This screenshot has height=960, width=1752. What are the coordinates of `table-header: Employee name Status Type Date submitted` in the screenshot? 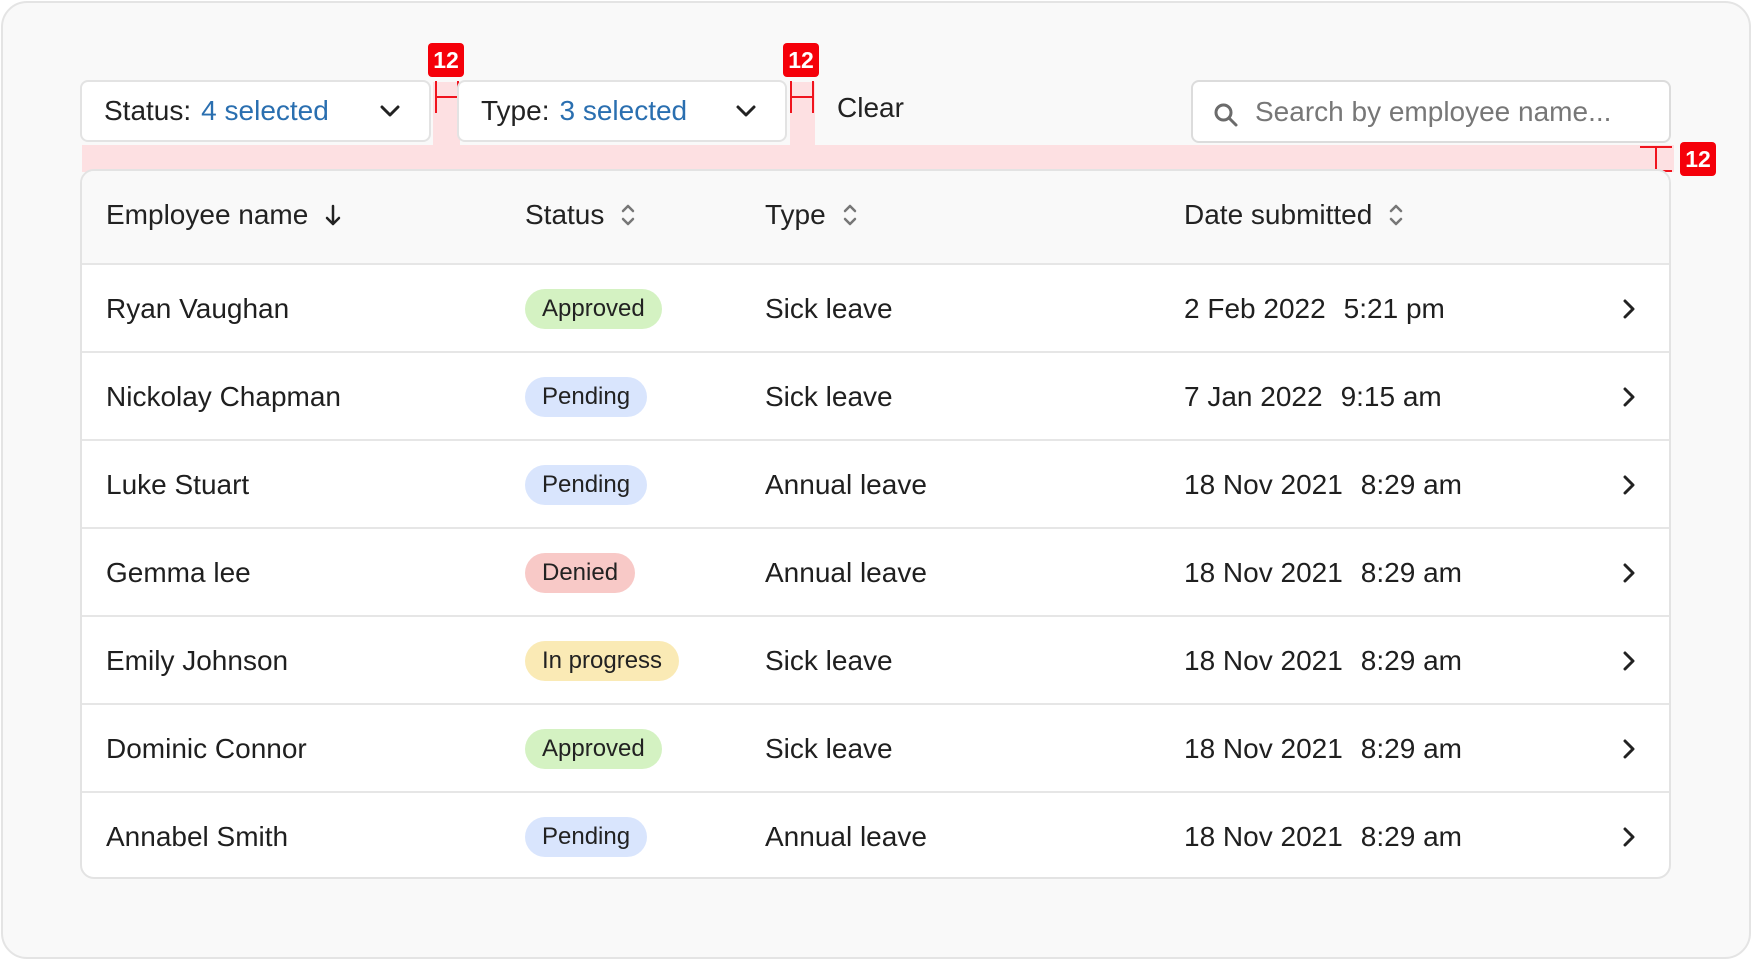 It's located at (875, 218).